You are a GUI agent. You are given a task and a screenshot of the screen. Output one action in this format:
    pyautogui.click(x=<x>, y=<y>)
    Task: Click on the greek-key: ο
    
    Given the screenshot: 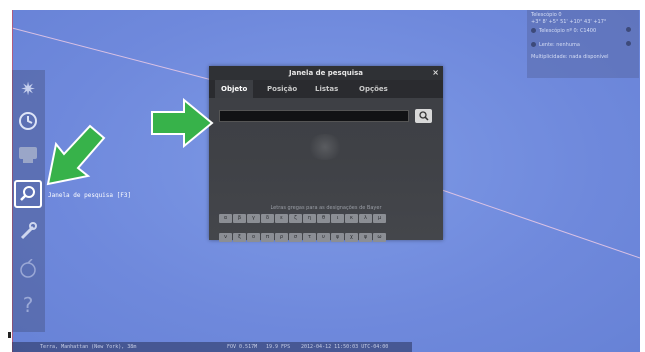 What is the action you would take?
    pyautogui.click(x=253, y=237)
    